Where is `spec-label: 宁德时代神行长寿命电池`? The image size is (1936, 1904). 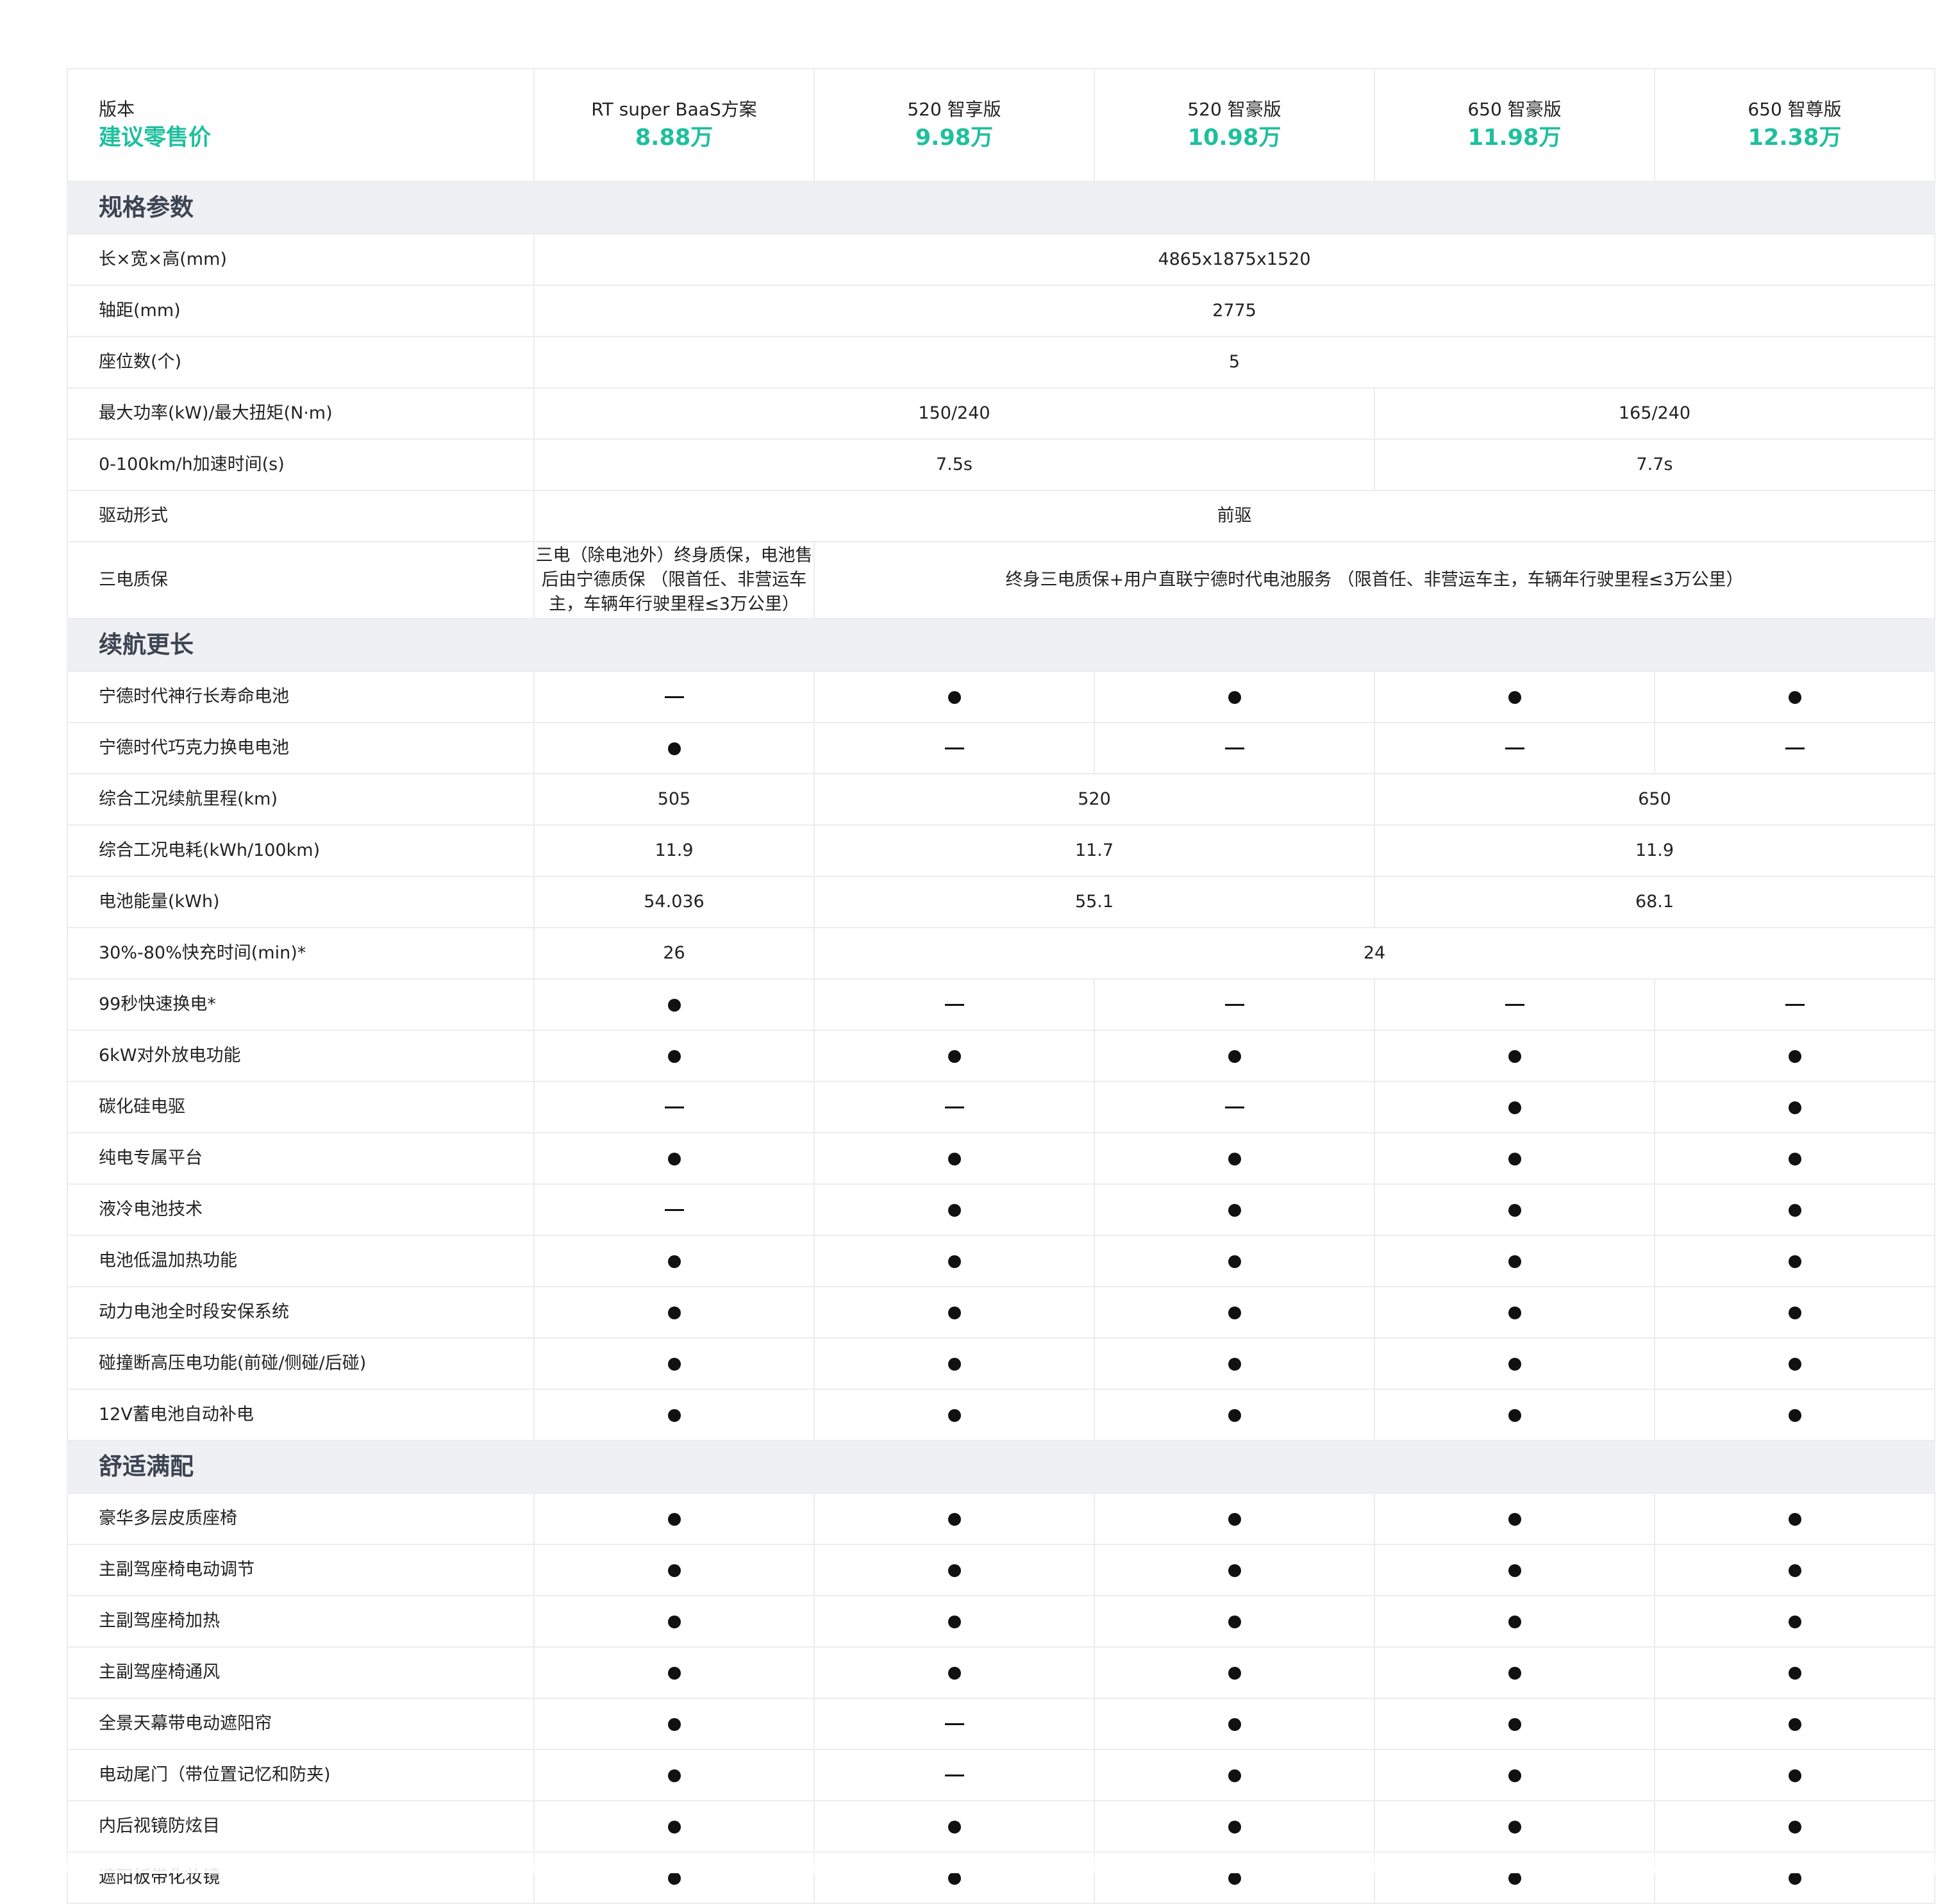 spec-label: 宁德时代神行长寿命电池 is located at coordinates (301, 697).